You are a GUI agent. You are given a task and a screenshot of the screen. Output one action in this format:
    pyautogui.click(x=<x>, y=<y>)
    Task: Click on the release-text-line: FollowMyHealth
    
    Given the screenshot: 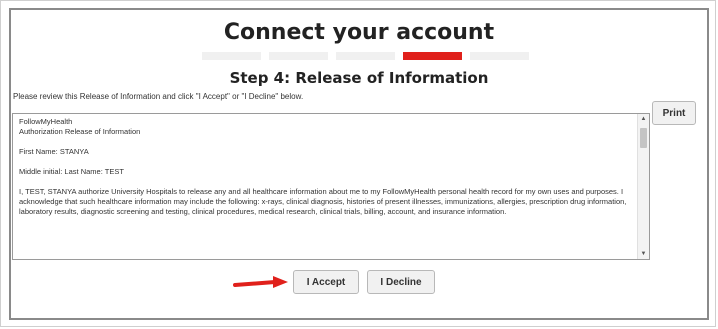 What is the action you would take?
    pyautogui.click(x=46, y=121)
    